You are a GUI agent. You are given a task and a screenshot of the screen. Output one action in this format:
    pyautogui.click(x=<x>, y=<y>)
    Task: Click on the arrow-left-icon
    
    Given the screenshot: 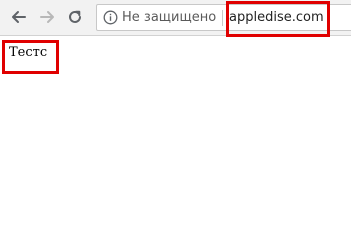 What is the action you would take?
    pyautogui.click(x=19, y=17)
    